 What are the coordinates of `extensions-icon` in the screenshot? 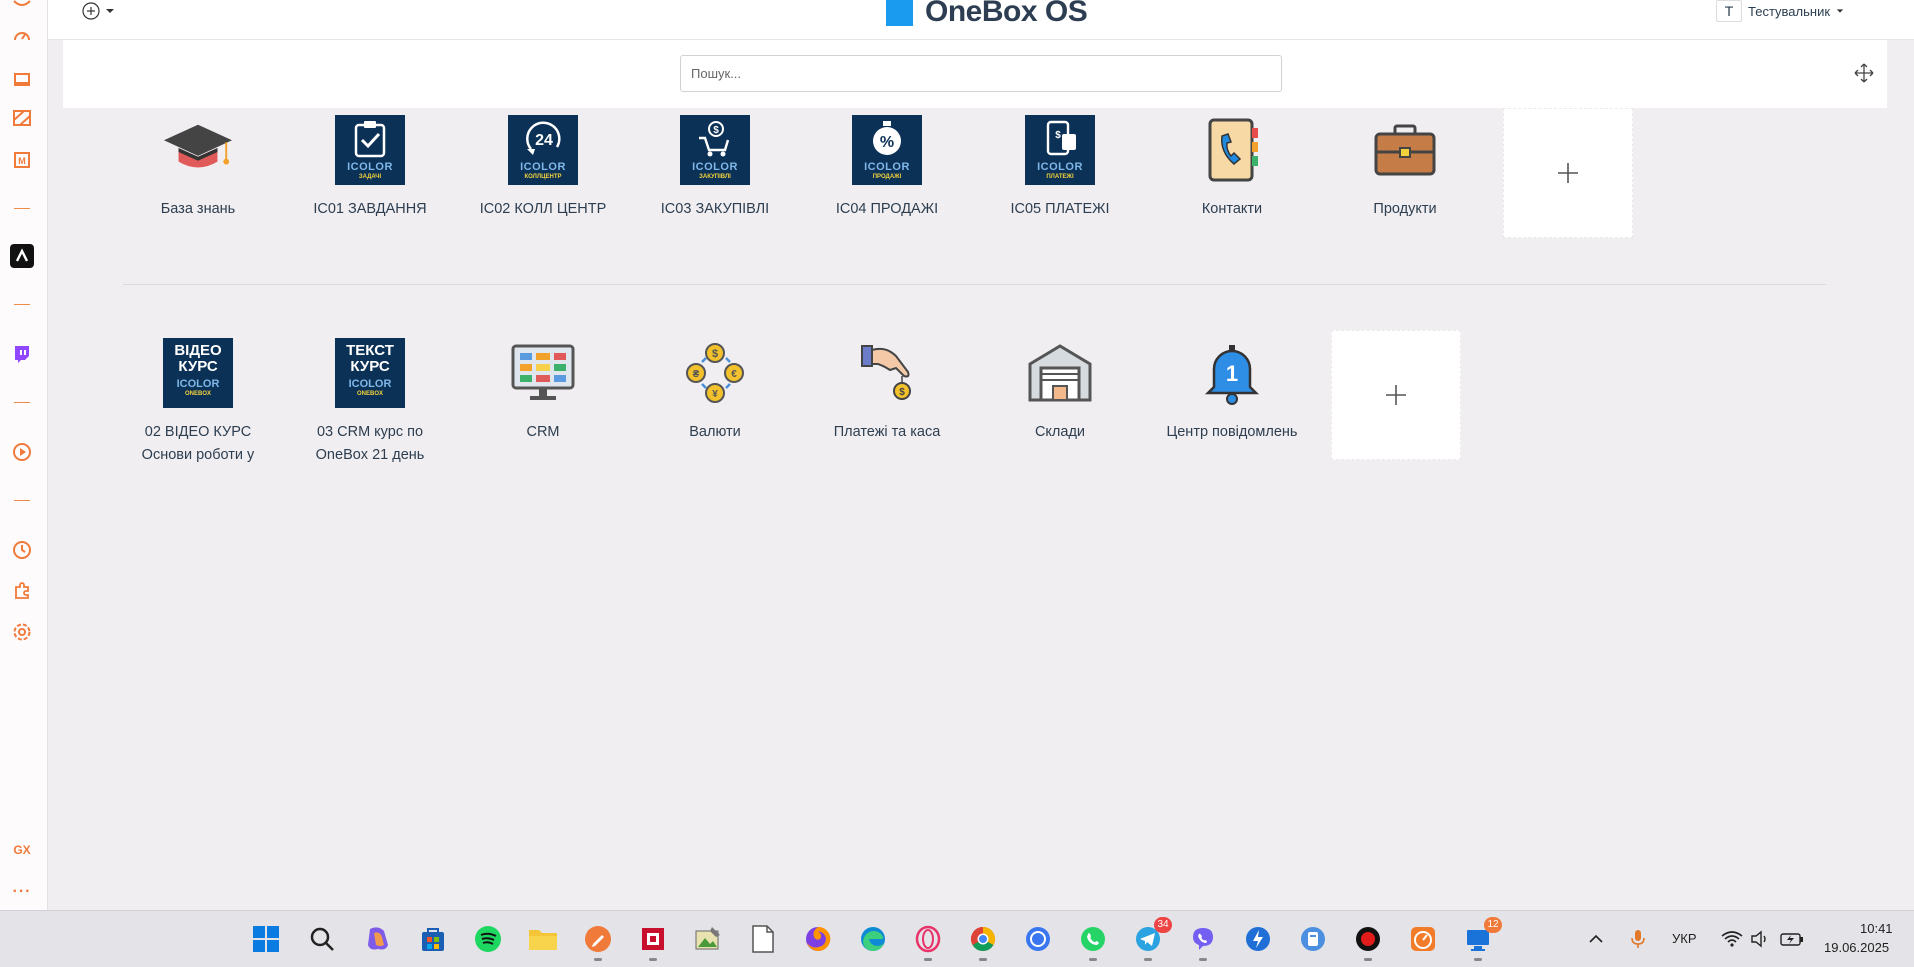 It's located at (22, 590).